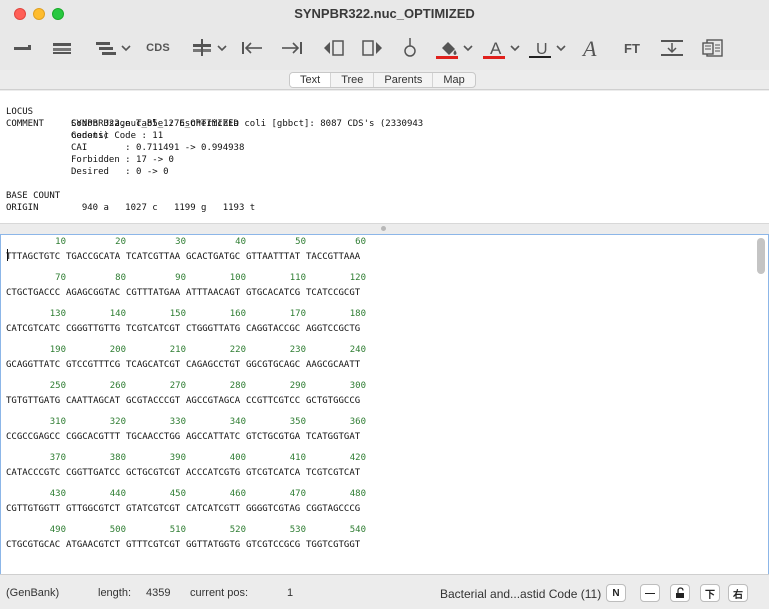  What do you see at coordinates (333, 401) in the screenshot?
I see `base-group: GCTGTGGCCG` at bounding box center [333, 401].